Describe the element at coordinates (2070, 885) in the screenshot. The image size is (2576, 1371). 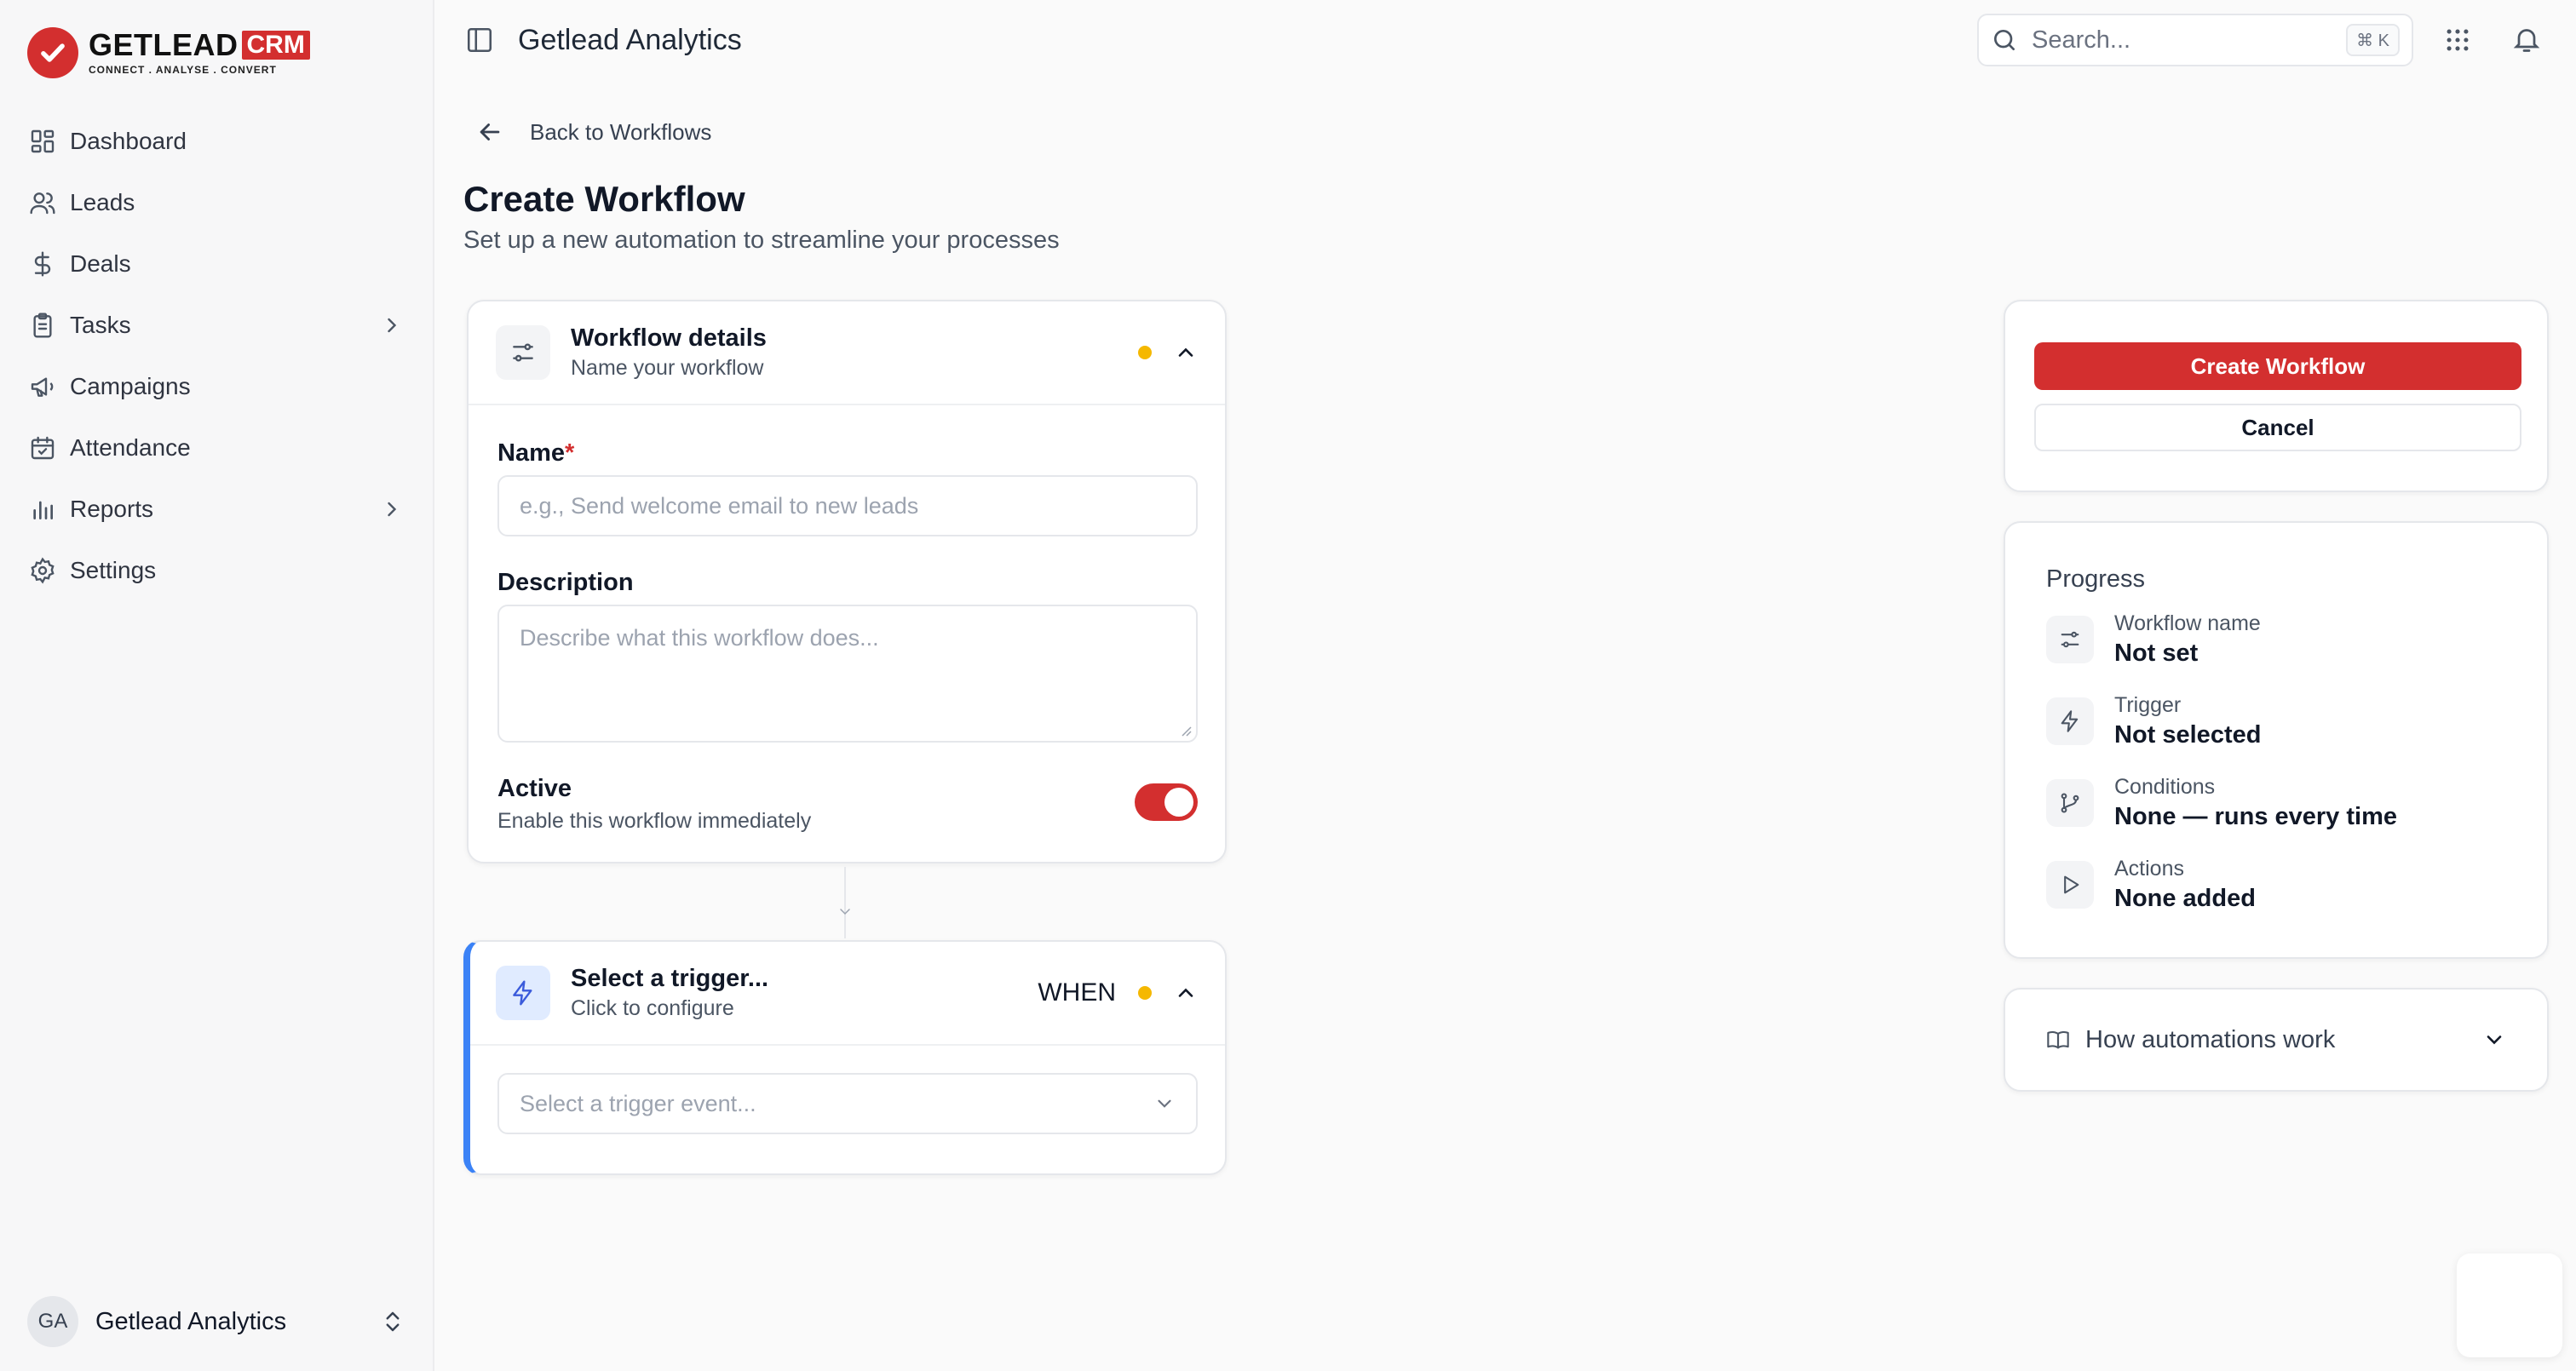
I see `play-icon` at that location.